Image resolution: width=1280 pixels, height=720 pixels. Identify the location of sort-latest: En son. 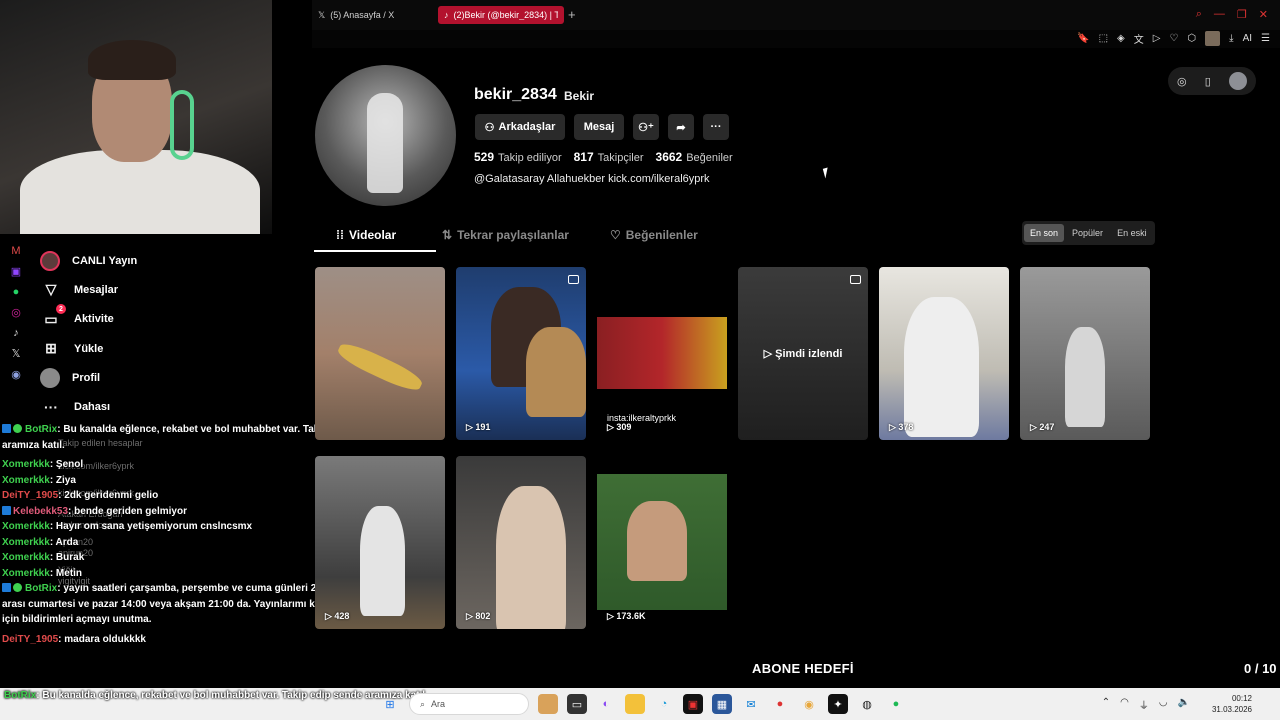
(1044, 233).